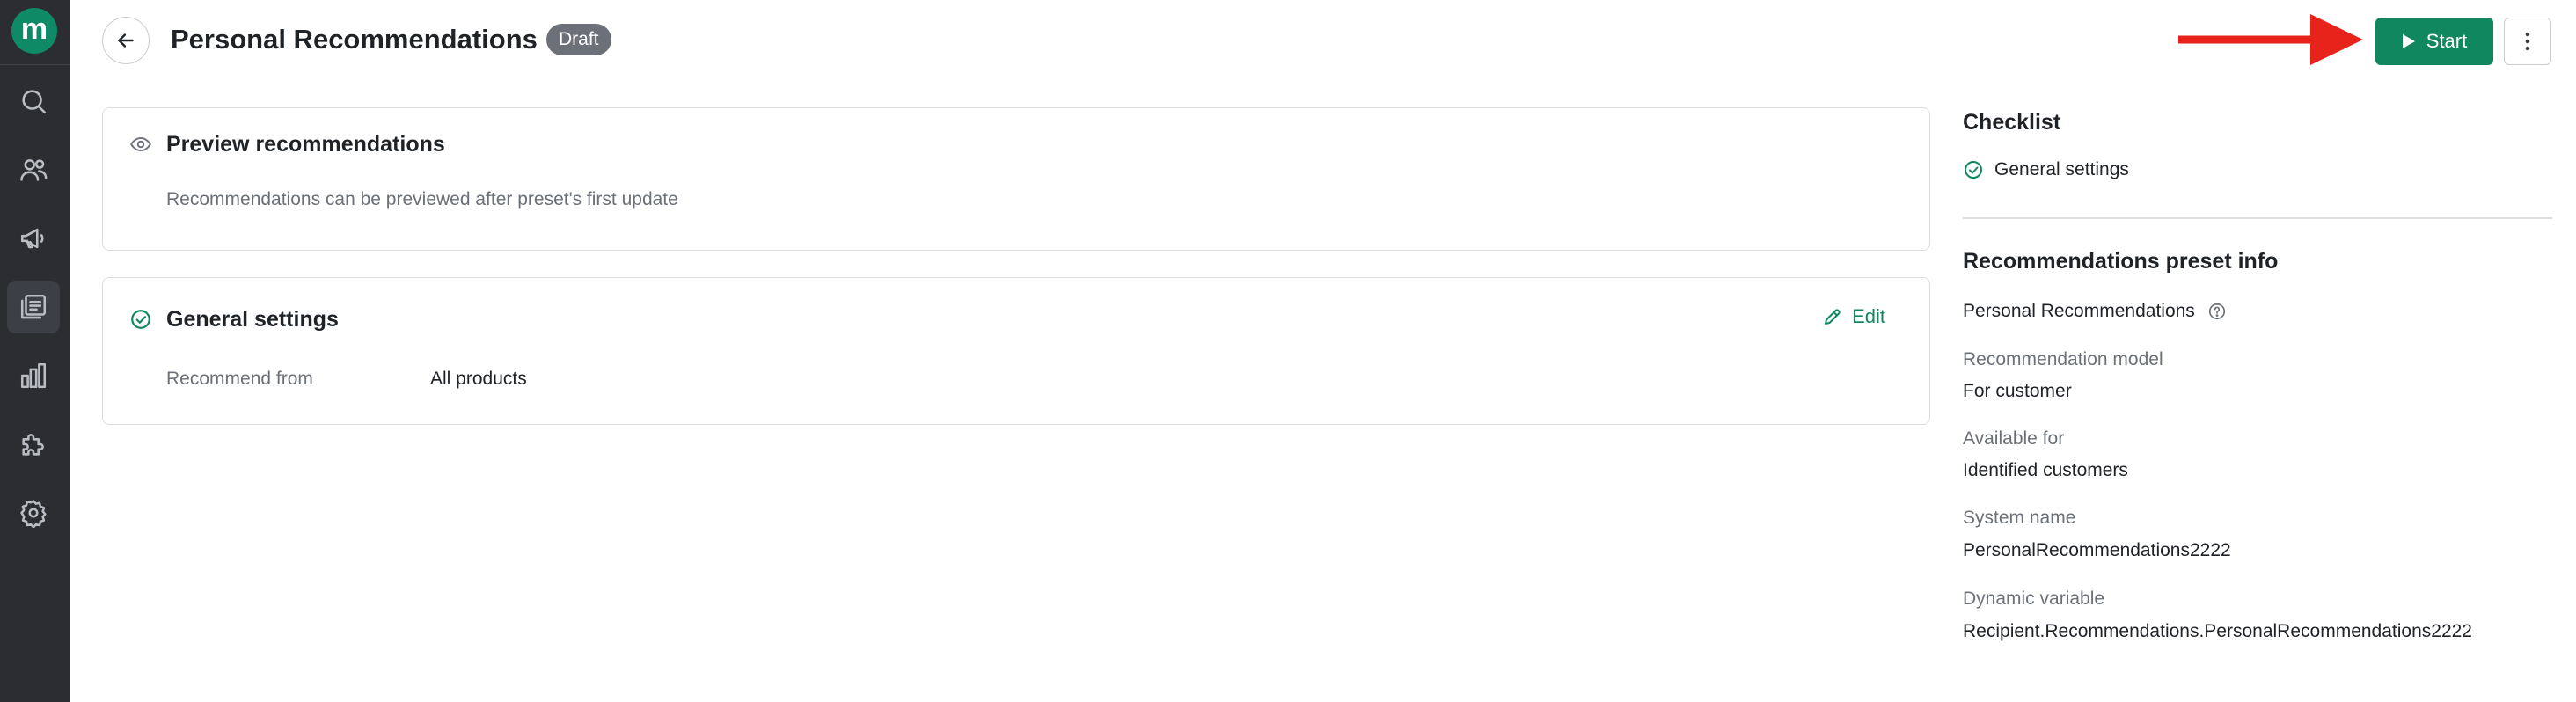 The image size is (2576, 702). Describe the element at coordinates (2061, 169) in the screenshot. I see `checklist-item-label: General settings` at that location.